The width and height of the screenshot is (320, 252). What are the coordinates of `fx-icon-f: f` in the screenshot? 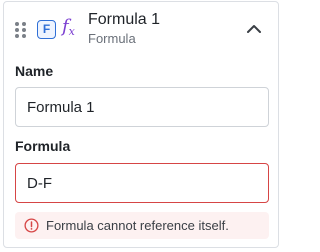 It's located at (65, 26).